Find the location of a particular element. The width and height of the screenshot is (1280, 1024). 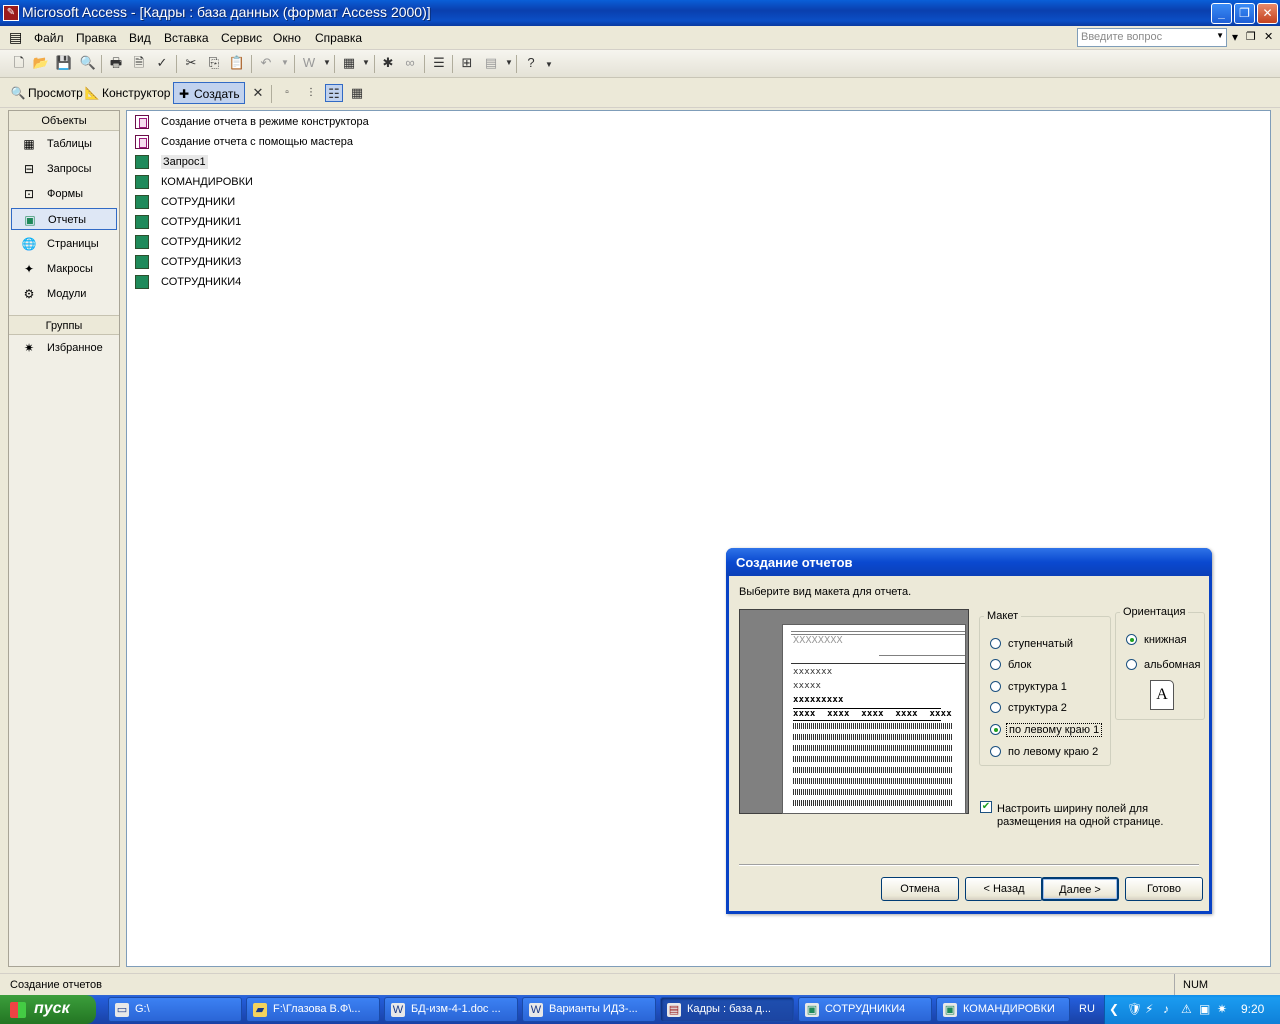

save-icon: 💾 is located at coordinates (64, 63).